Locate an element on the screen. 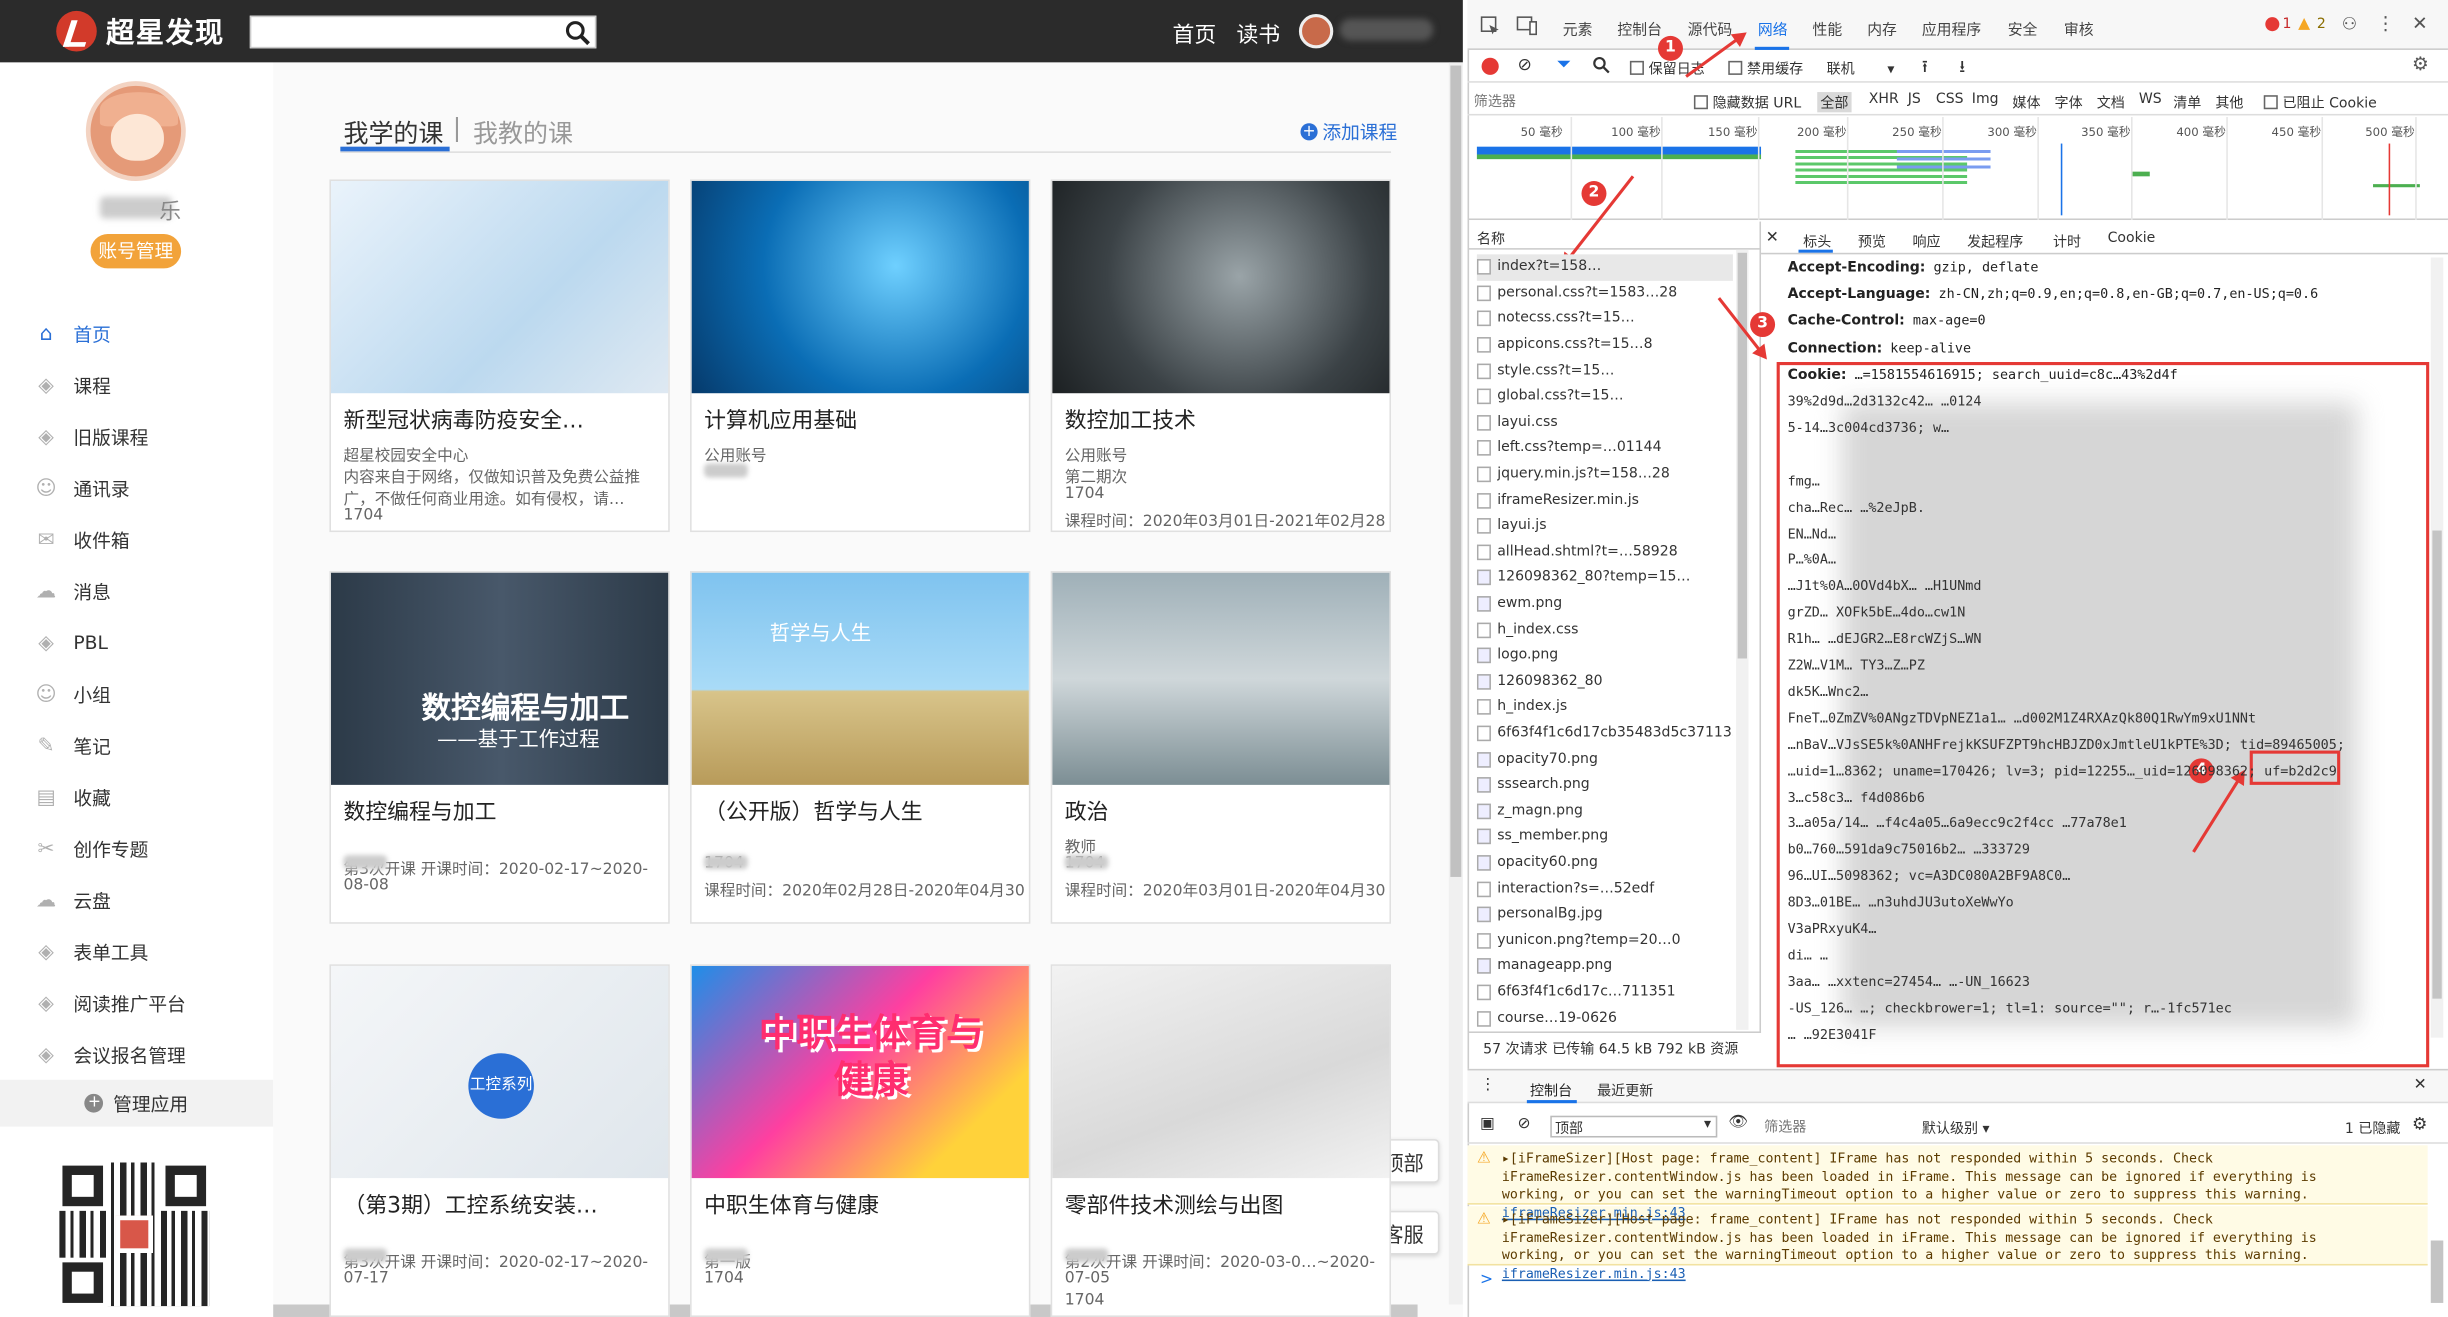  sidebar-item-home: ⌂ 首页 is located at coordinates (151, 334).